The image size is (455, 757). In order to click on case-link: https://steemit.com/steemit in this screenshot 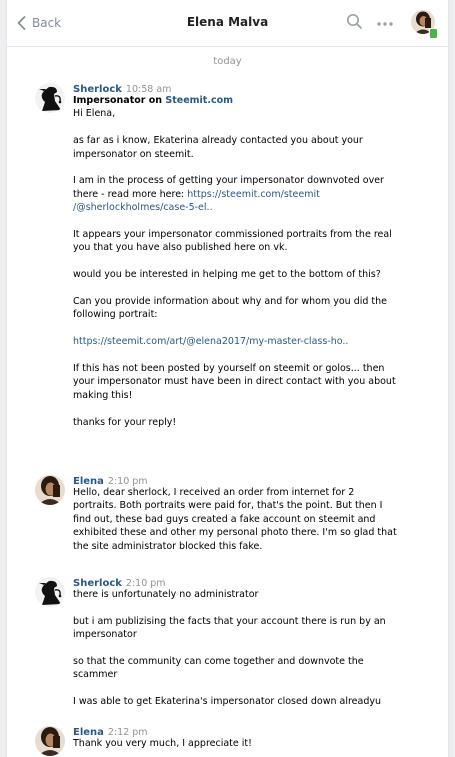, I will do `click(253, 194)`.